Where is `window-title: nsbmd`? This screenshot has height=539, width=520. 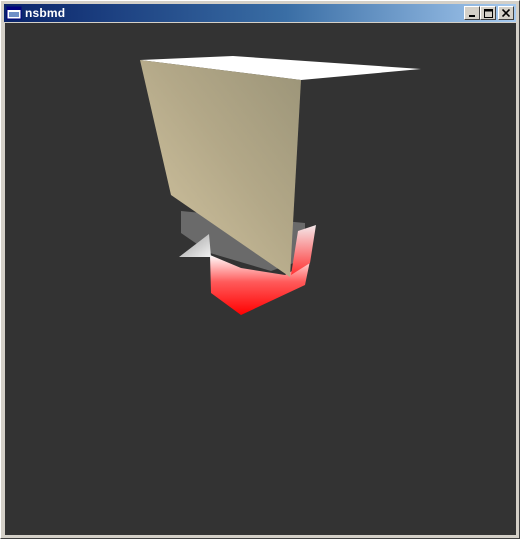 window-title: nsbmd is located at coordinates (45, 13).